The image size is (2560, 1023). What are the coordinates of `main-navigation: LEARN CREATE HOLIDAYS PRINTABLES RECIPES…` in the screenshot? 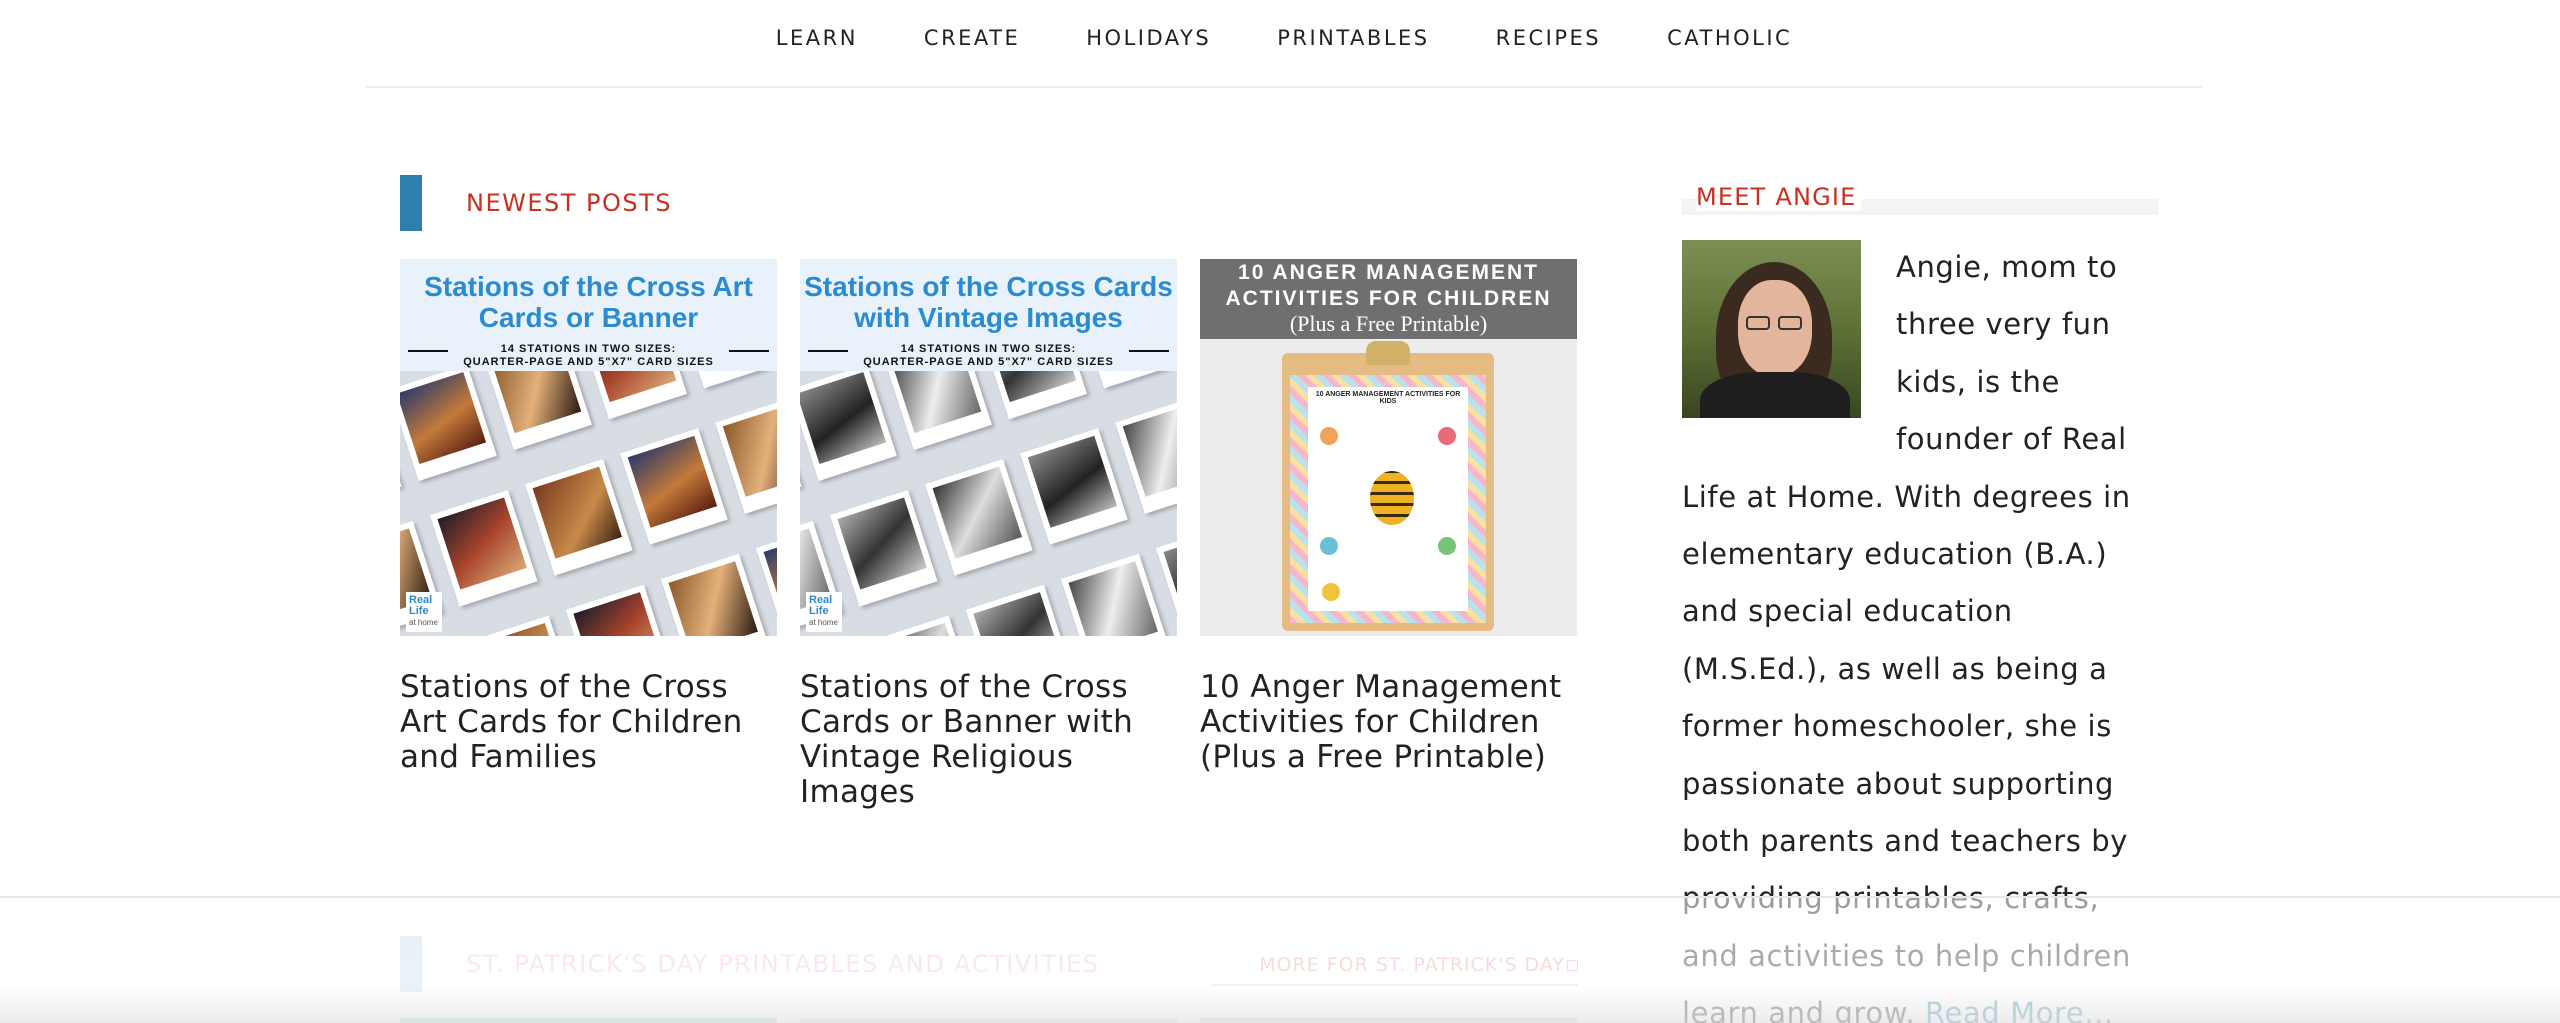 It's located at (1284, 44).